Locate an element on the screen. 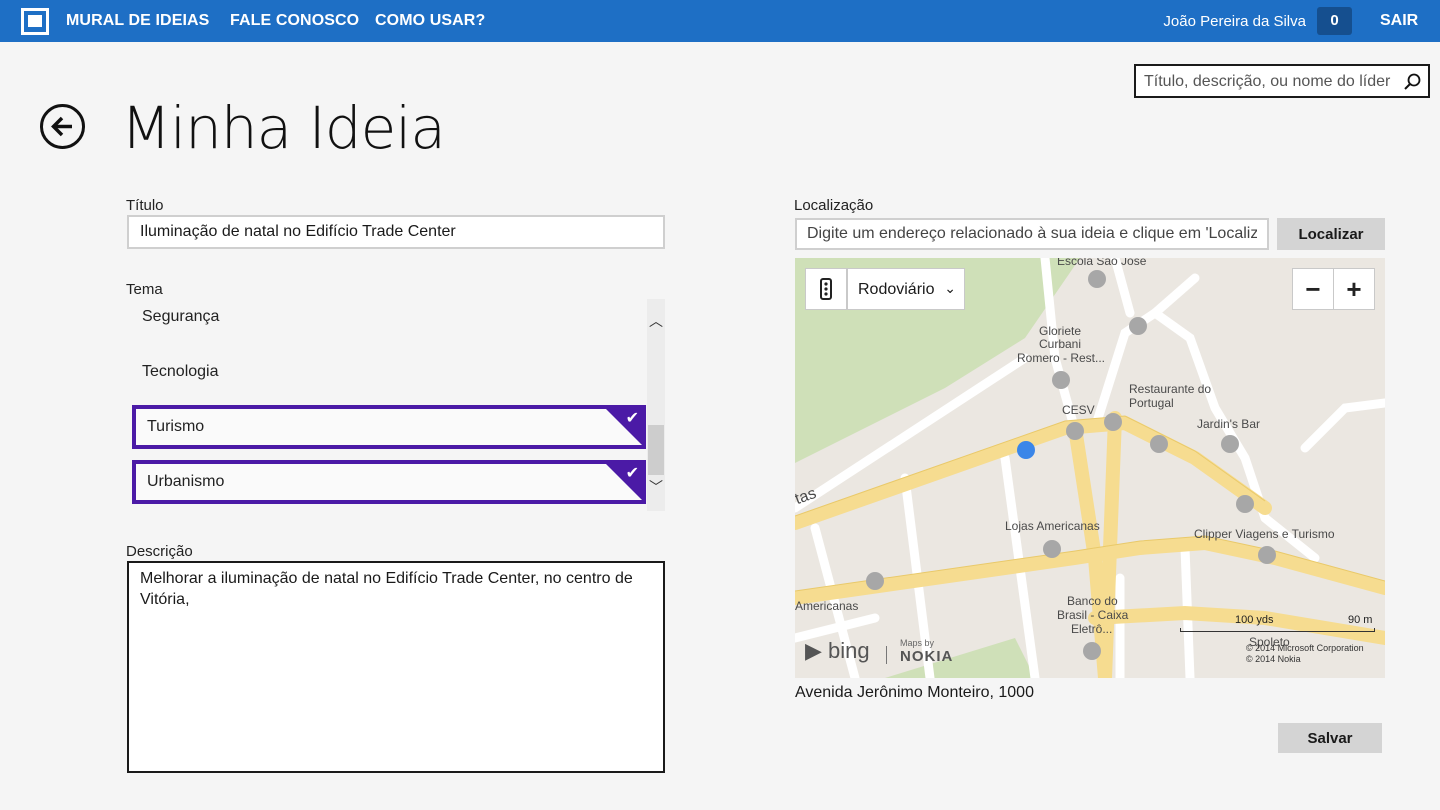 The image size is (1440, 810). search-icon is located at coordinates (1412, 82).